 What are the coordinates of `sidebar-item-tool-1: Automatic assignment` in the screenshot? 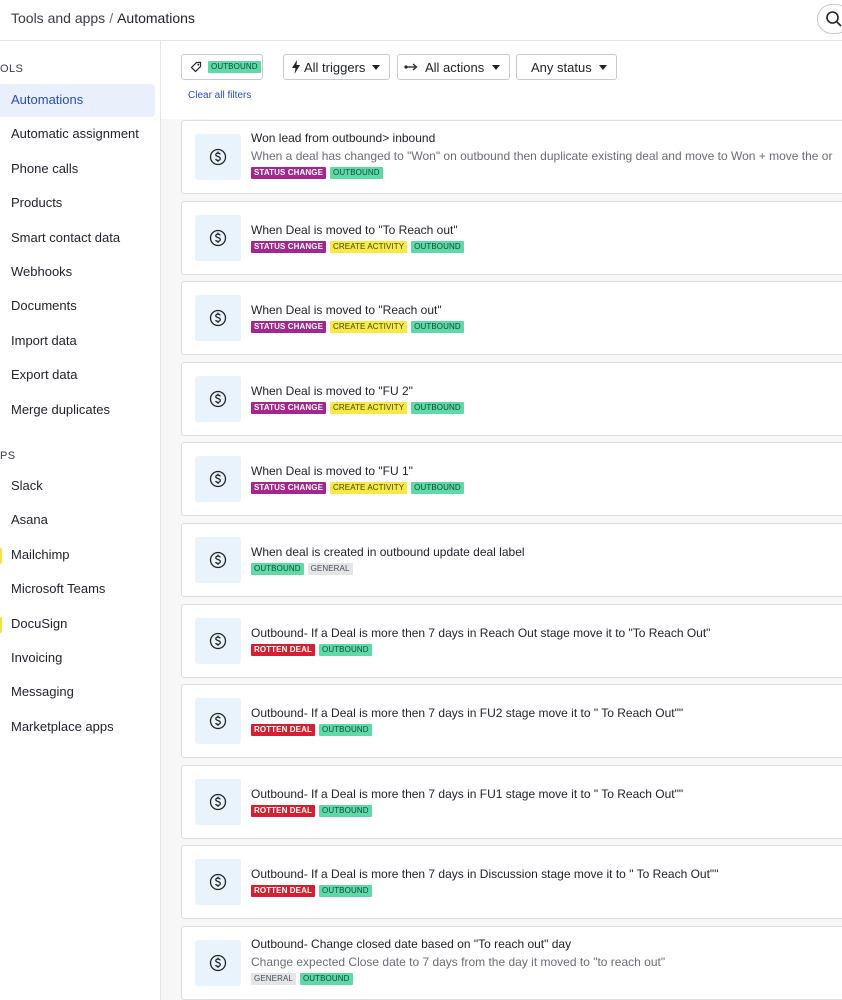 It's located at (77, 134).